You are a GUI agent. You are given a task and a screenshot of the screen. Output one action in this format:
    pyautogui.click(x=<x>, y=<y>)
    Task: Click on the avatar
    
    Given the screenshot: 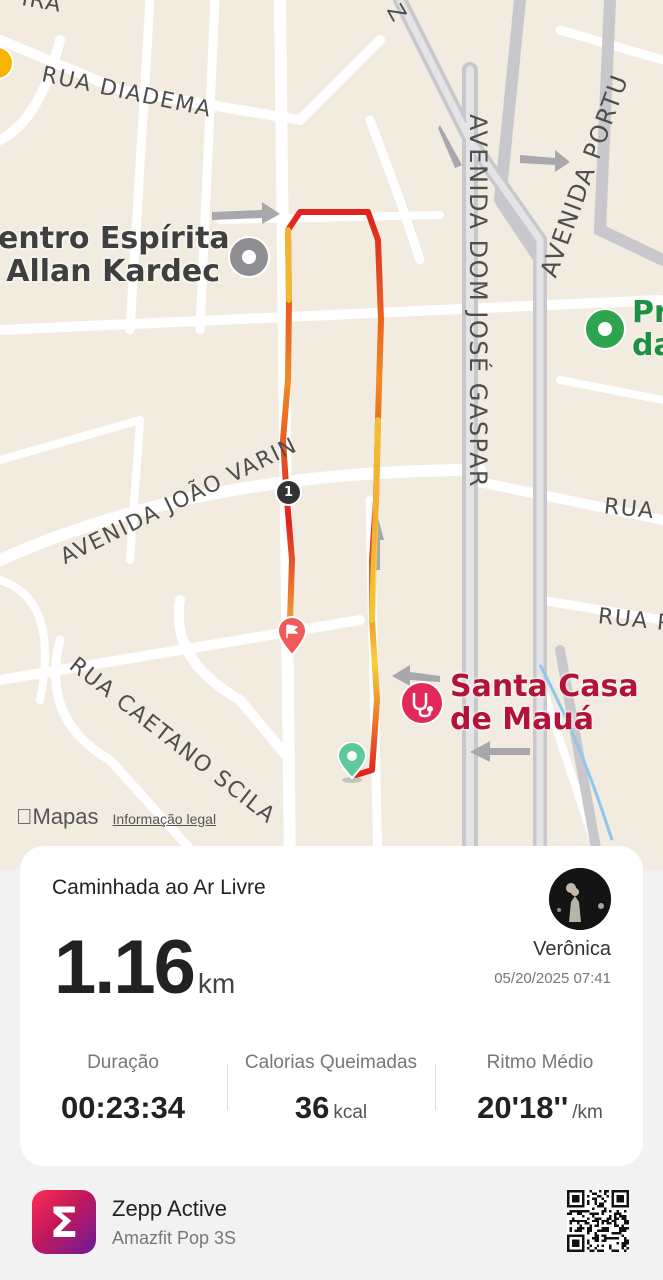 What is the action you would take?
    pyautogui.click(x=580, y=899)
    